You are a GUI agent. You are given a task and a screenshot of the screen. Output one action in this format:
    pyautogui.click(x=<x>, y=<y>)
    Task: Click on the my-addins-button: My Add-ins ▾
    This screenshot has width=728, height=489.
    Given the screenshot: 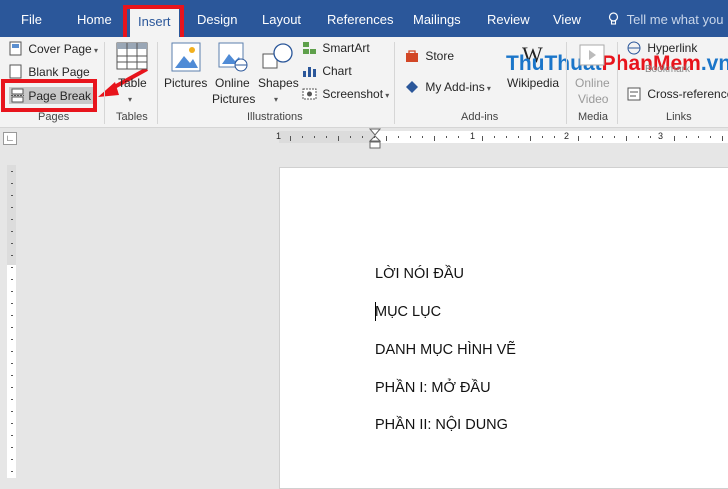 What is the action you would take?
    pyautogui.click(x=448, y=87)
    